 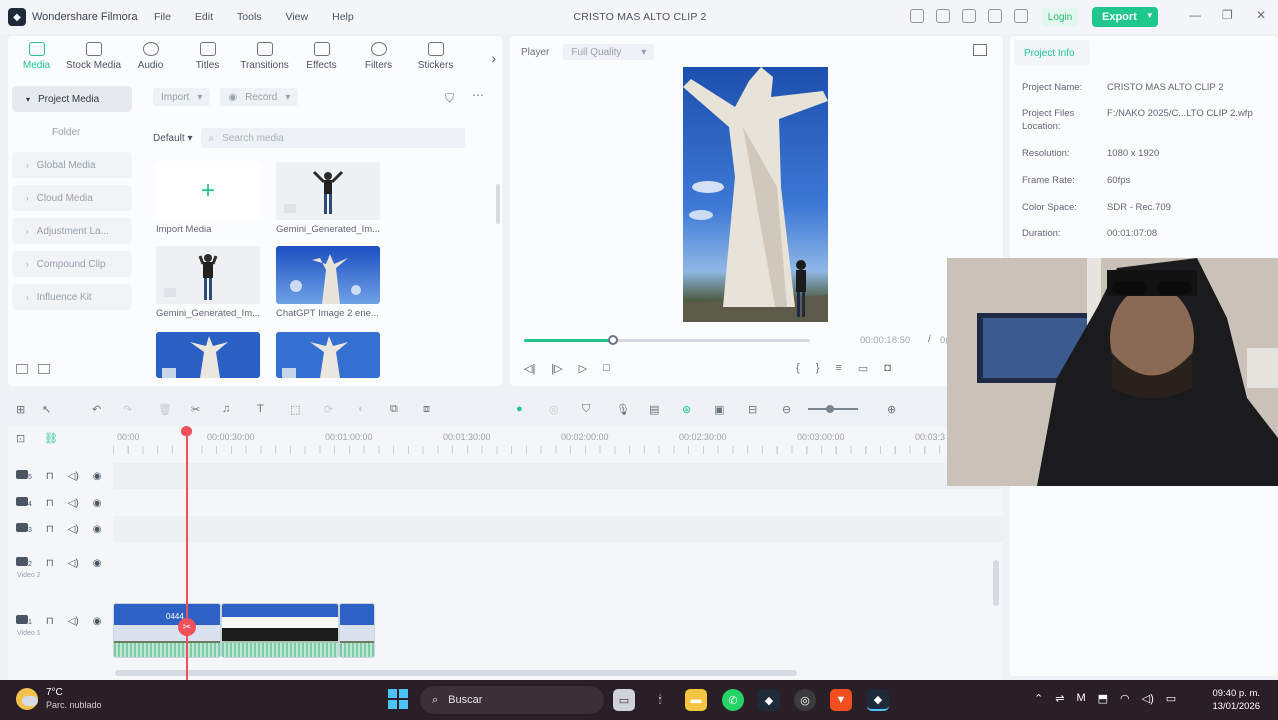 What do you see at coordinates (554, 409) in the screenshot?
I see `record-voice-icon: ◎` at bounding box center [554, 409].